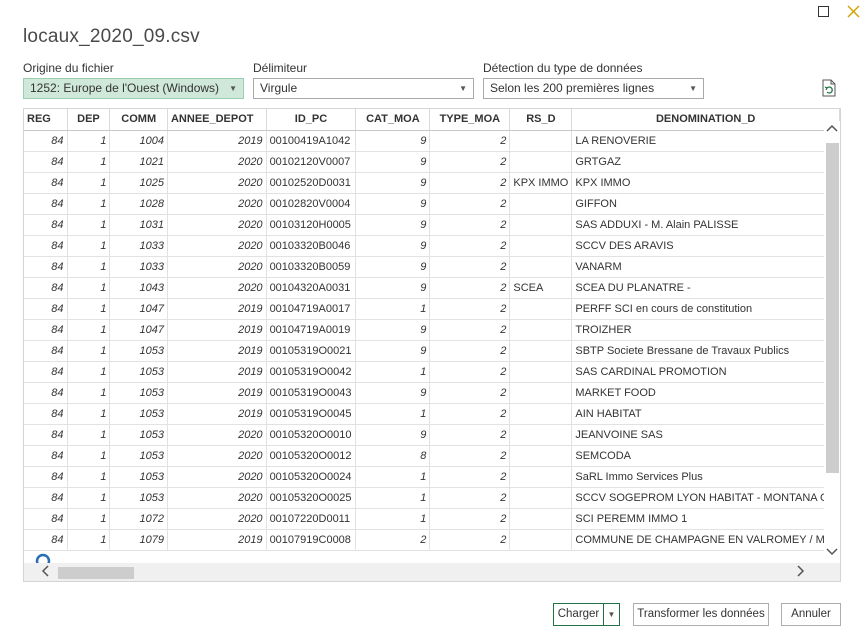  I want to click on table-cell: 00105319O0045, so click(311, 414).